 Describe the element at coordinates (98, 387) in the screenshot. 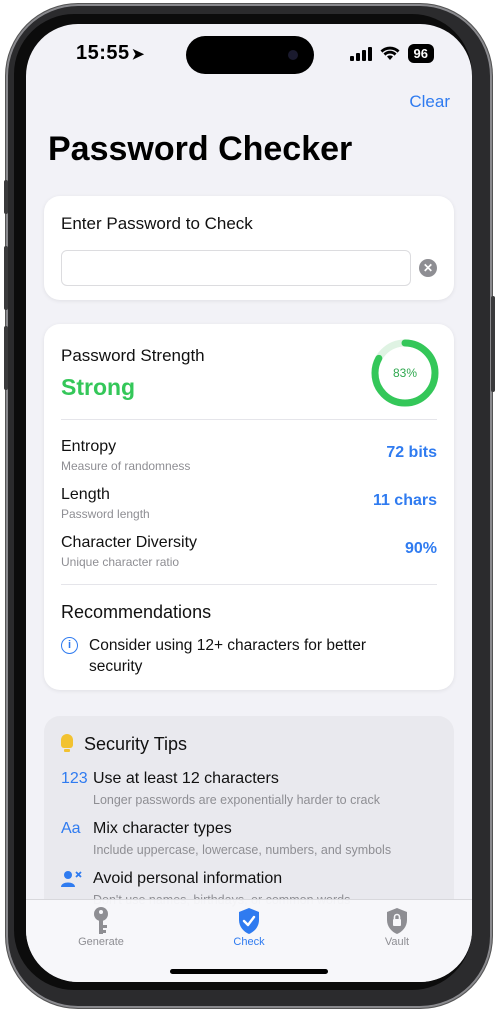

I see `strength-value: Strong` at that location.